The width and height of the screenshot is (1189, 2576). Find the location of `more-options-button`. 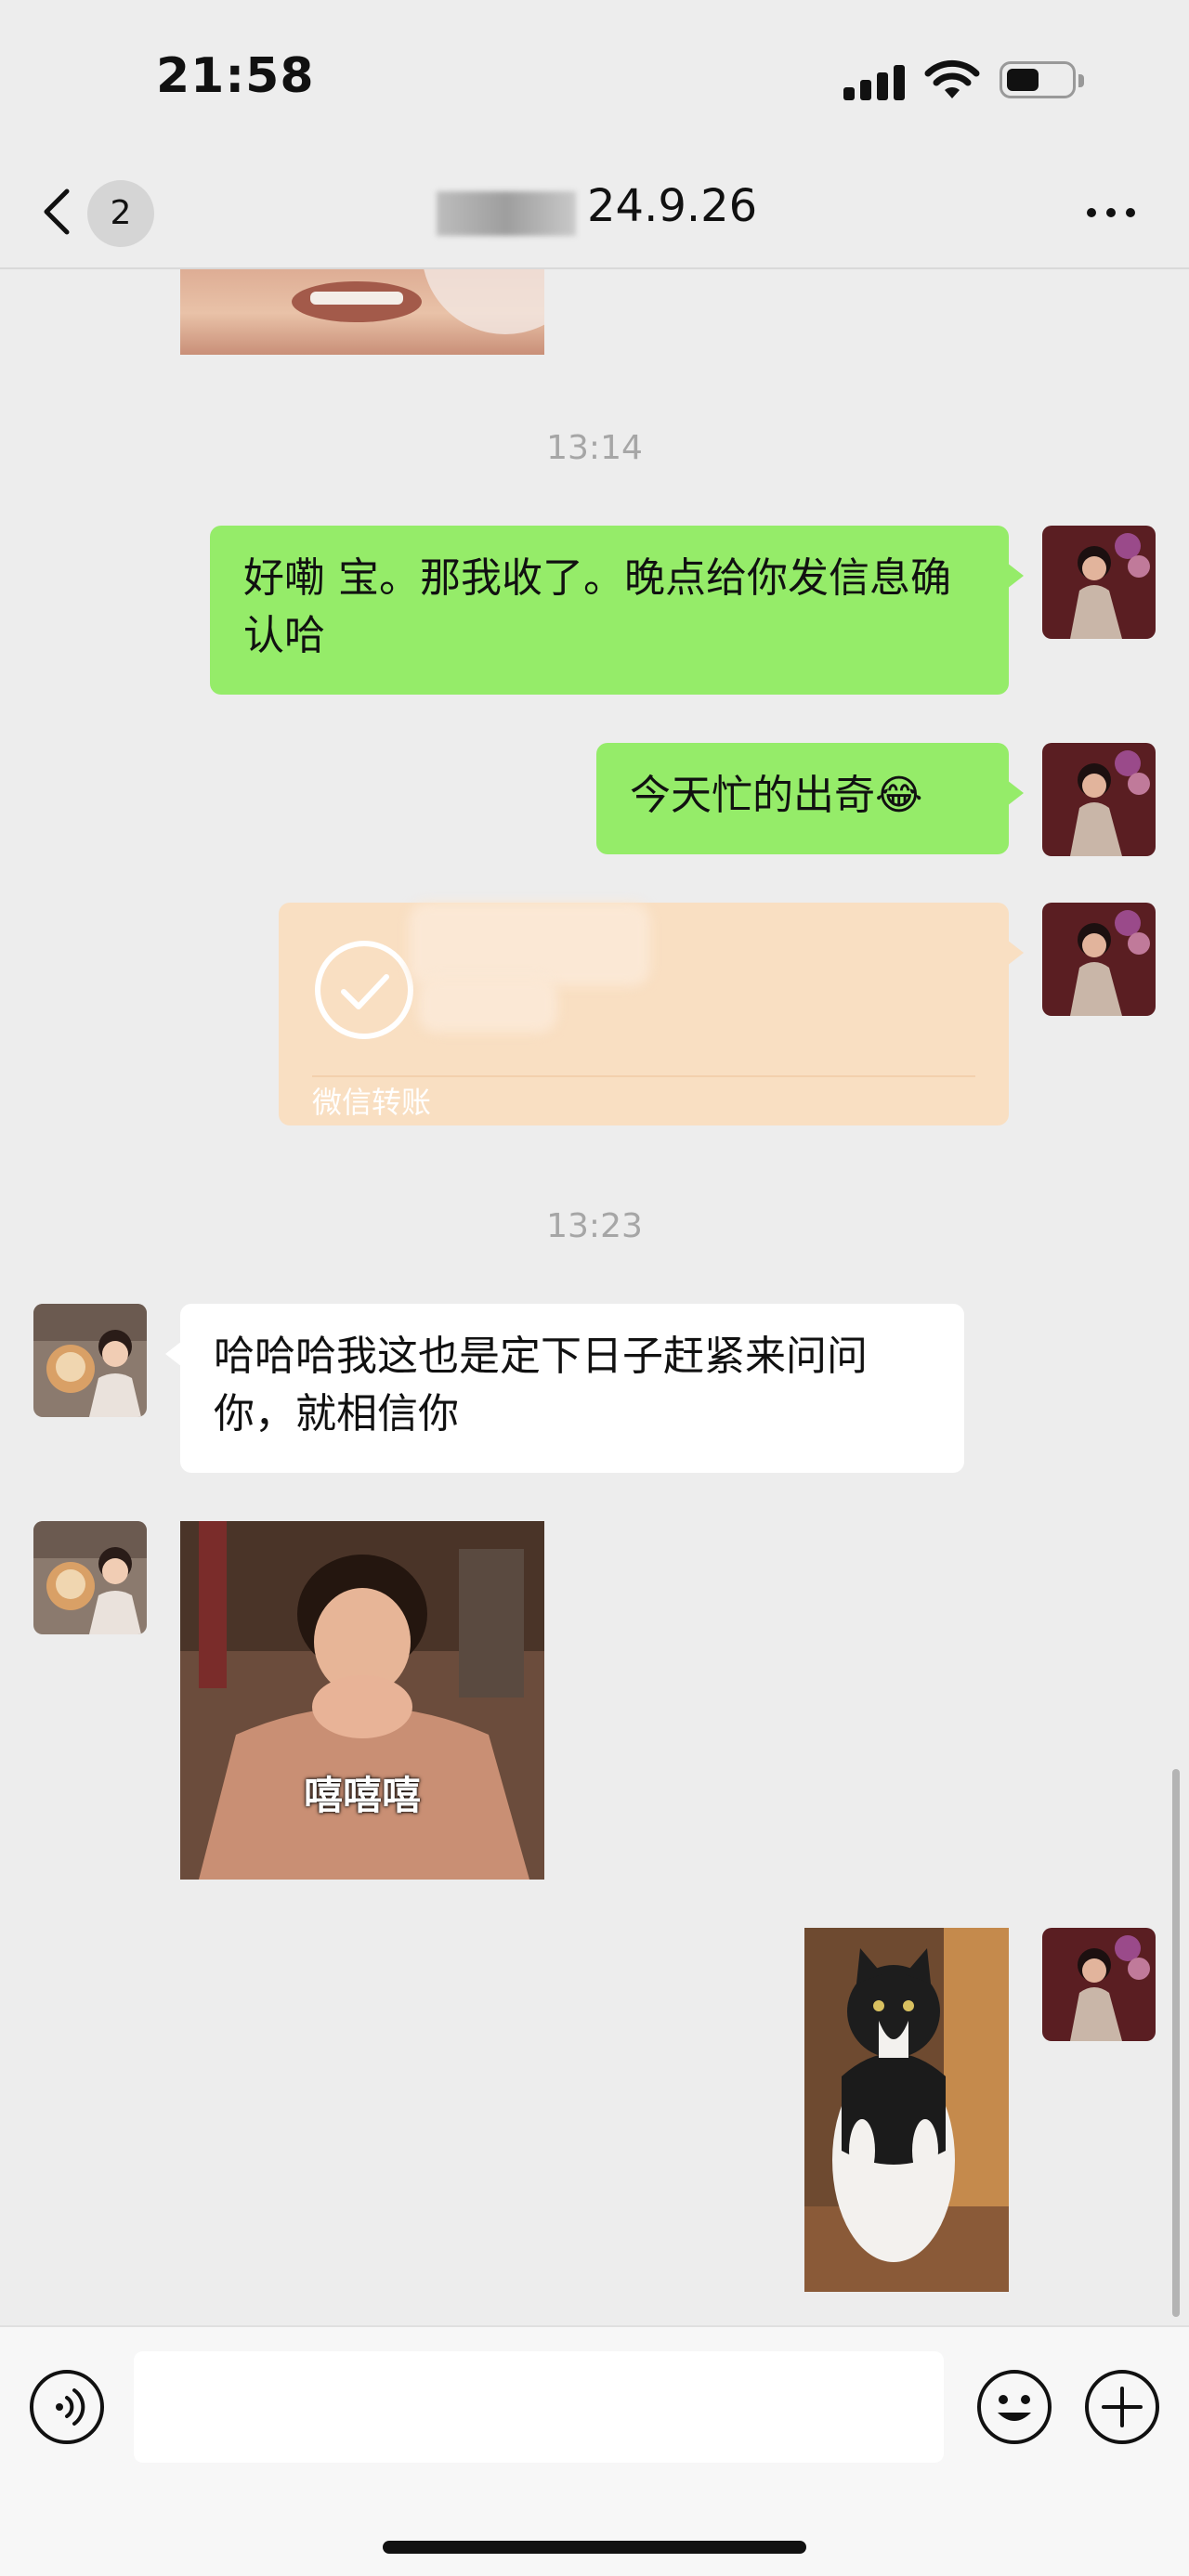

more-options-button is located at coordinates (1111, 211).